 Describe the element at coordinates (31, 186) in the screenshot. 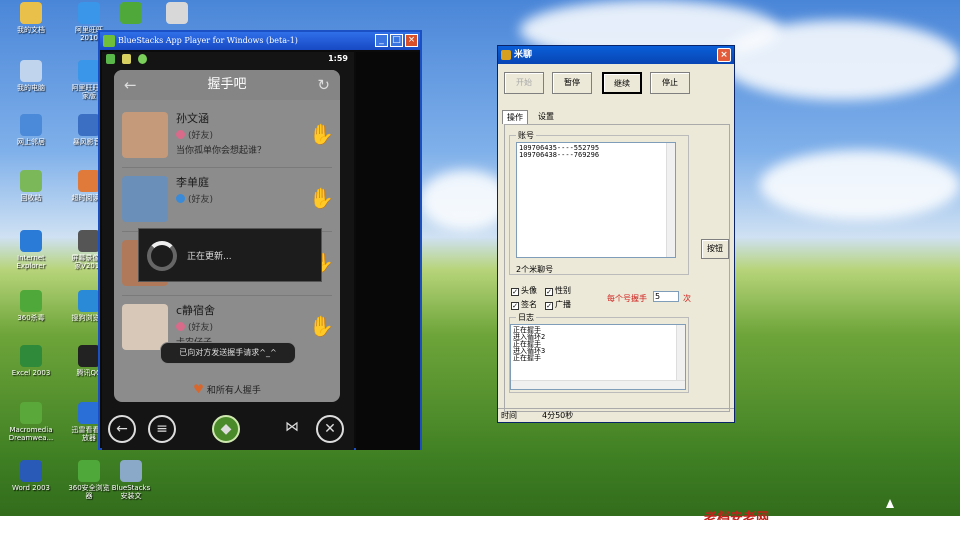

I see `desktop-icon: 回收站` at that location.